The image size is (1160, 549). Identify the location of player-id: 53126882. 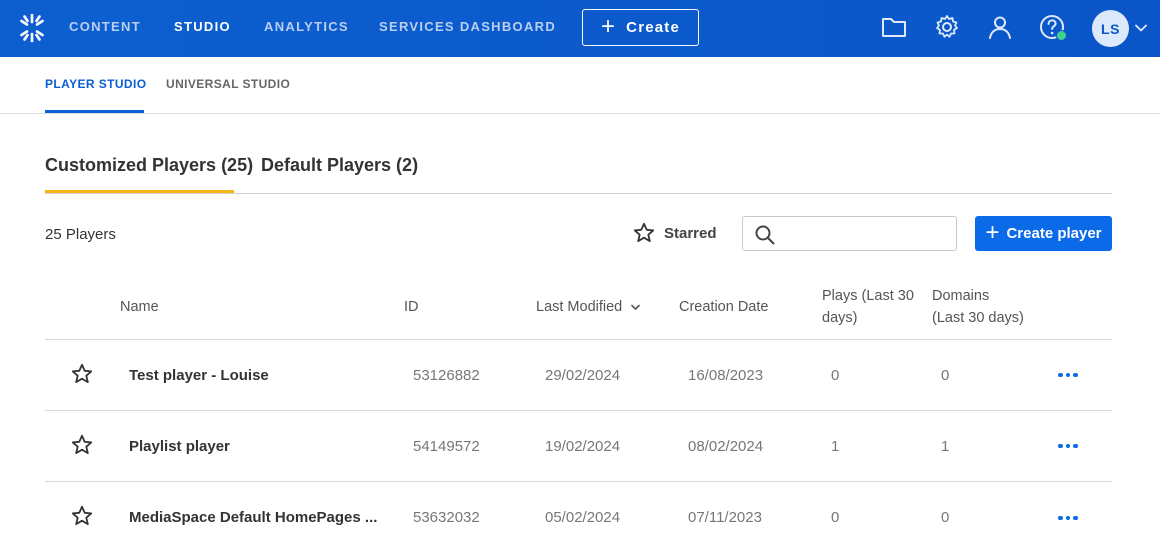
(446, 375).